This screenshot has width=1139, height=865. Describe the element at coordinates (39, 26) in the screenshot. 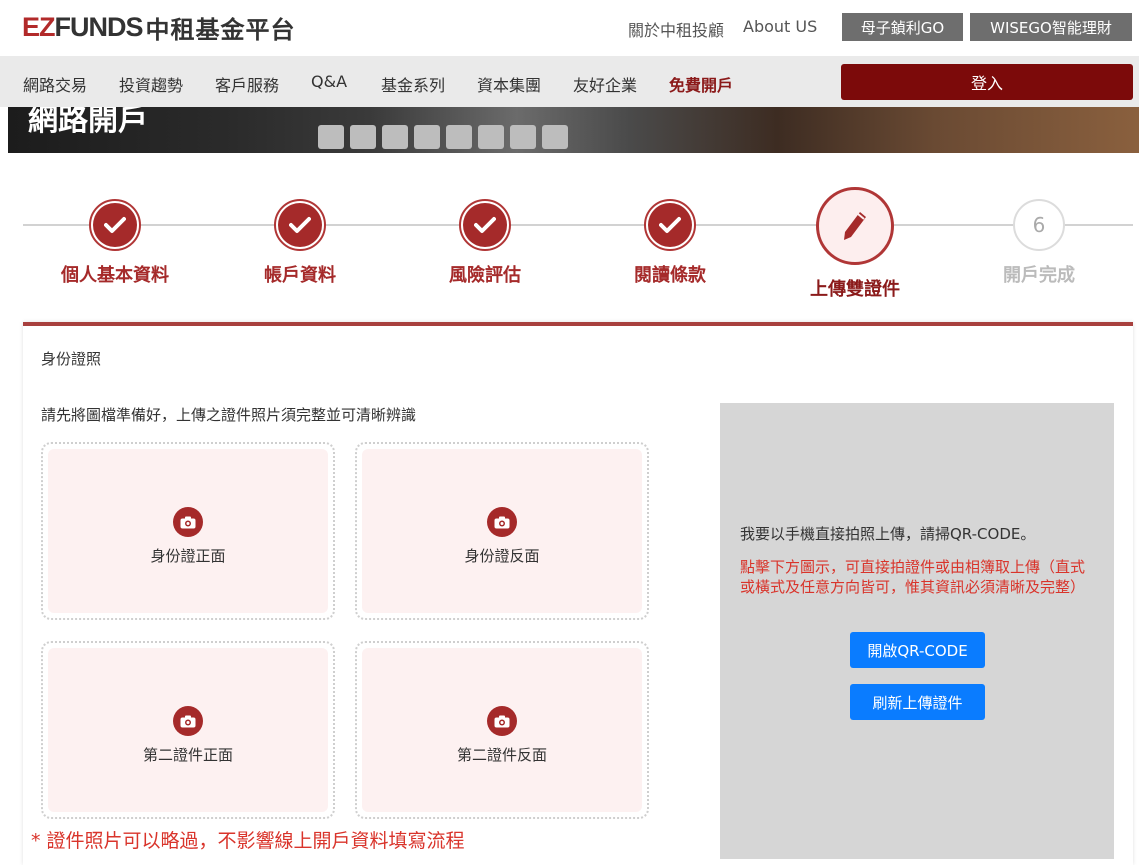

I see `logo-ez-text: EZ` at that location.